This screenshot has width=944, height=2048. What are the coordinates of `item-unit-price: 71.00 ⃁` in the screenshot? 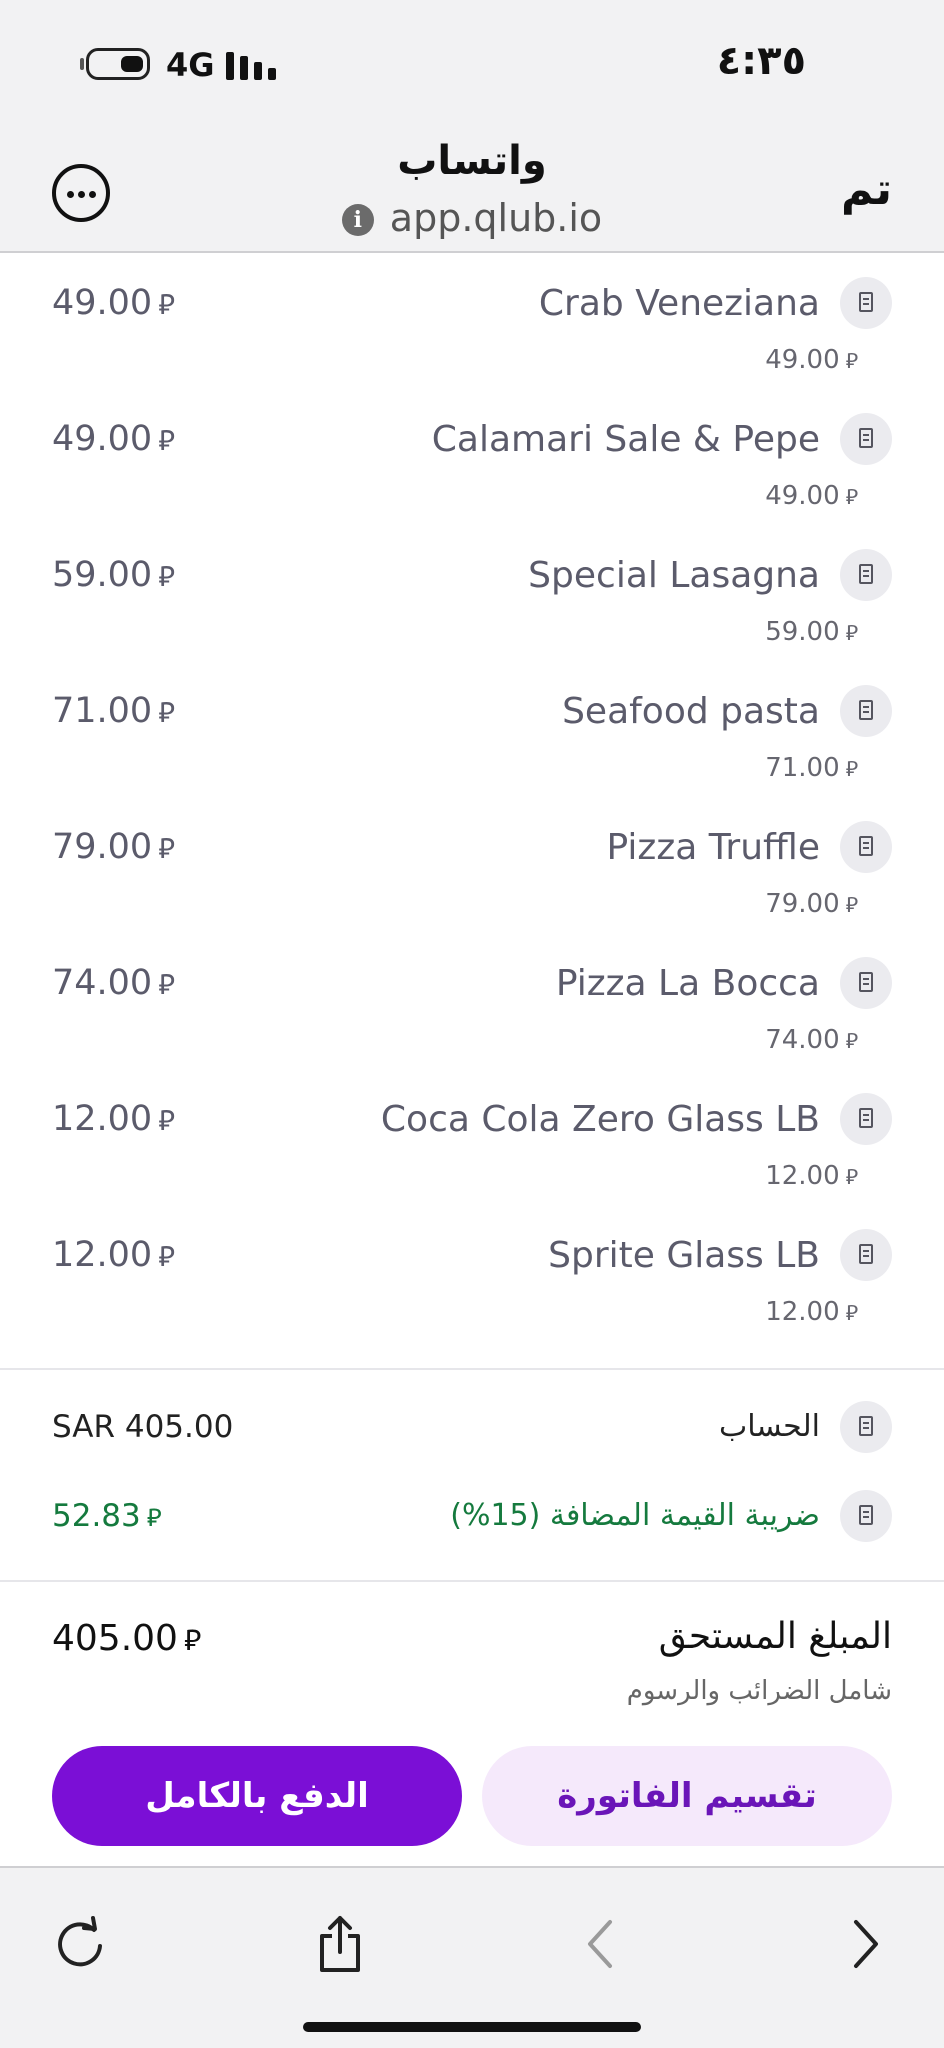 It's located at (811, 768).